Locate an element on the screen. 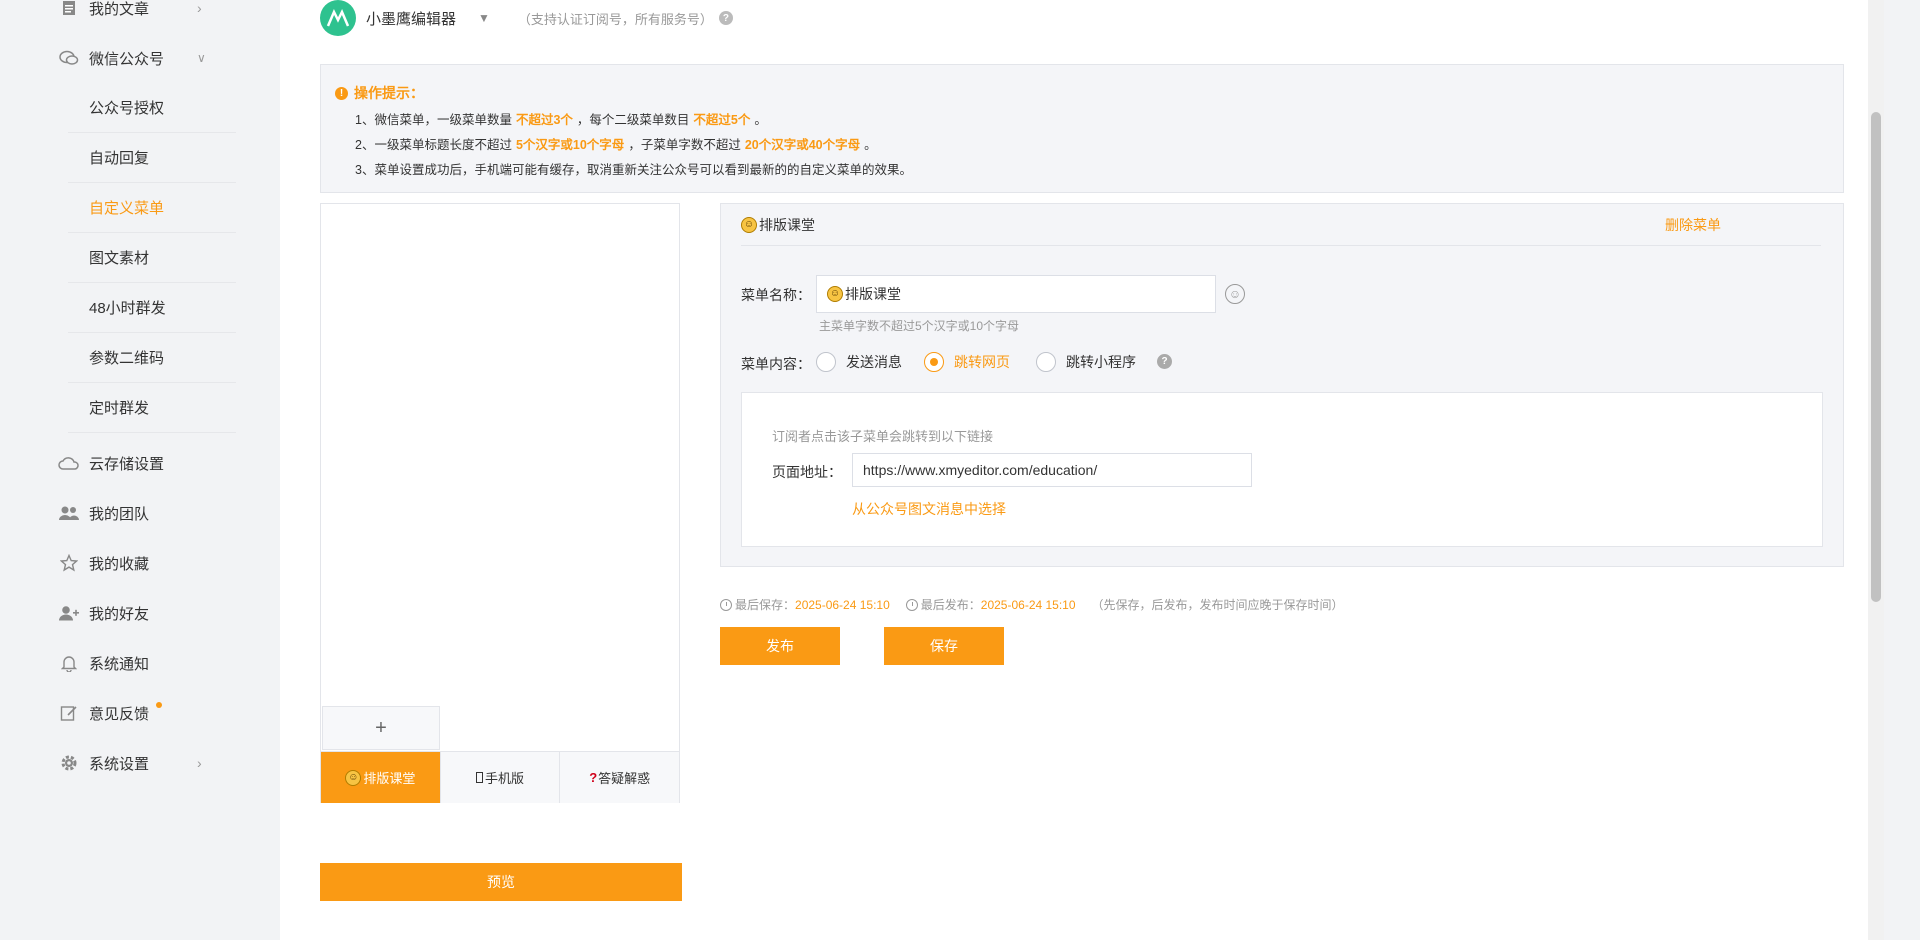 This screenshot has height=940, width=1920. sub-item-auto-reply: 自动回复 is located at coordinates (152, 158).